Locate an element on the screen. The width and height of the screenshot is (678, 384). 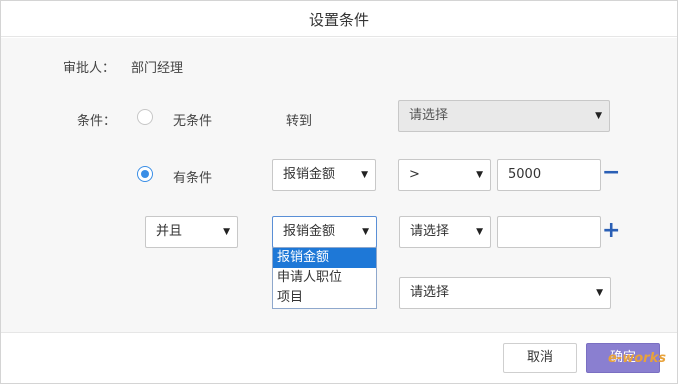
row1-value-text: 5000 is located at coordinates (525, 174).